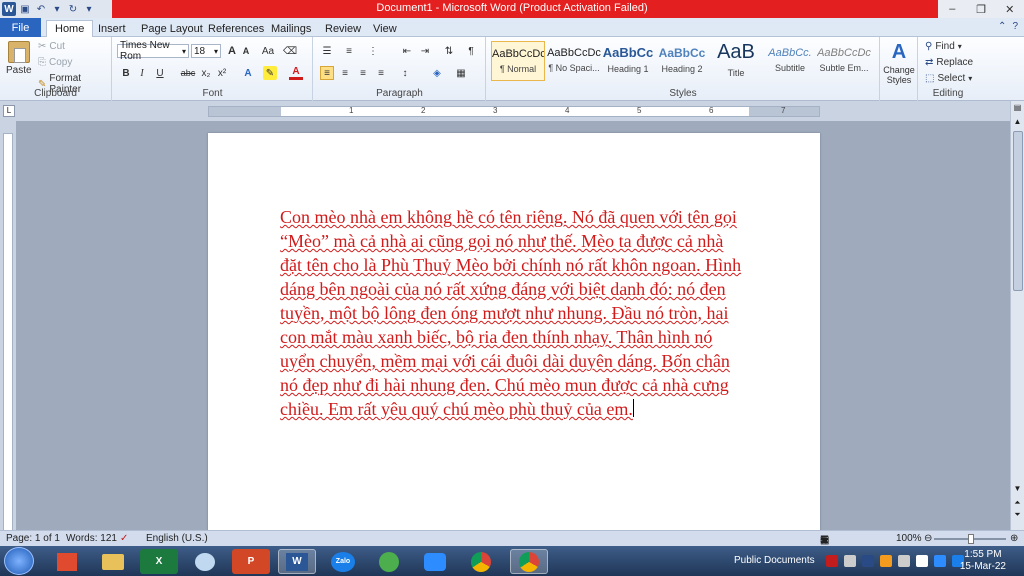  Describe the element at coordinates (327, 51) in the screenshot. I see `bullets-icon: ☰` at that location.